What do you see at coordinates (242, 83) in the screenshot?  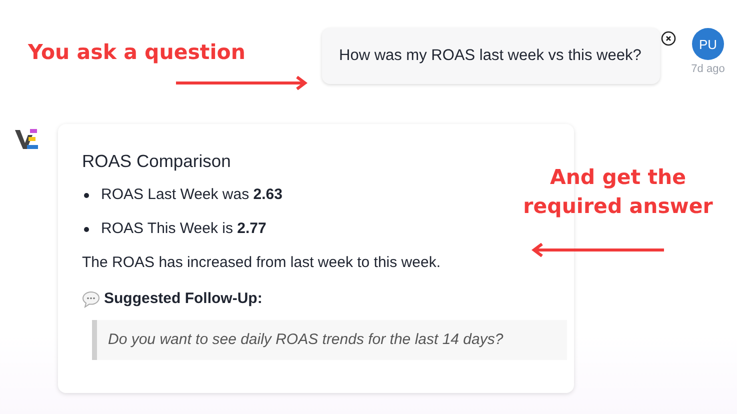 I see `right-arrow-icon` at bounding box center [242, 83].